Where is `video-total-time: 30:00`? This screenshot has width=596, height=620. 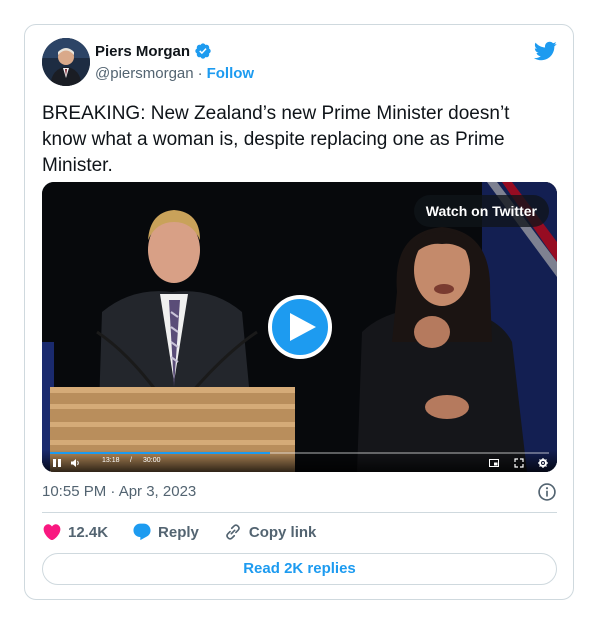 video-total-time: 30:00 is located at coordinates (152, 460).